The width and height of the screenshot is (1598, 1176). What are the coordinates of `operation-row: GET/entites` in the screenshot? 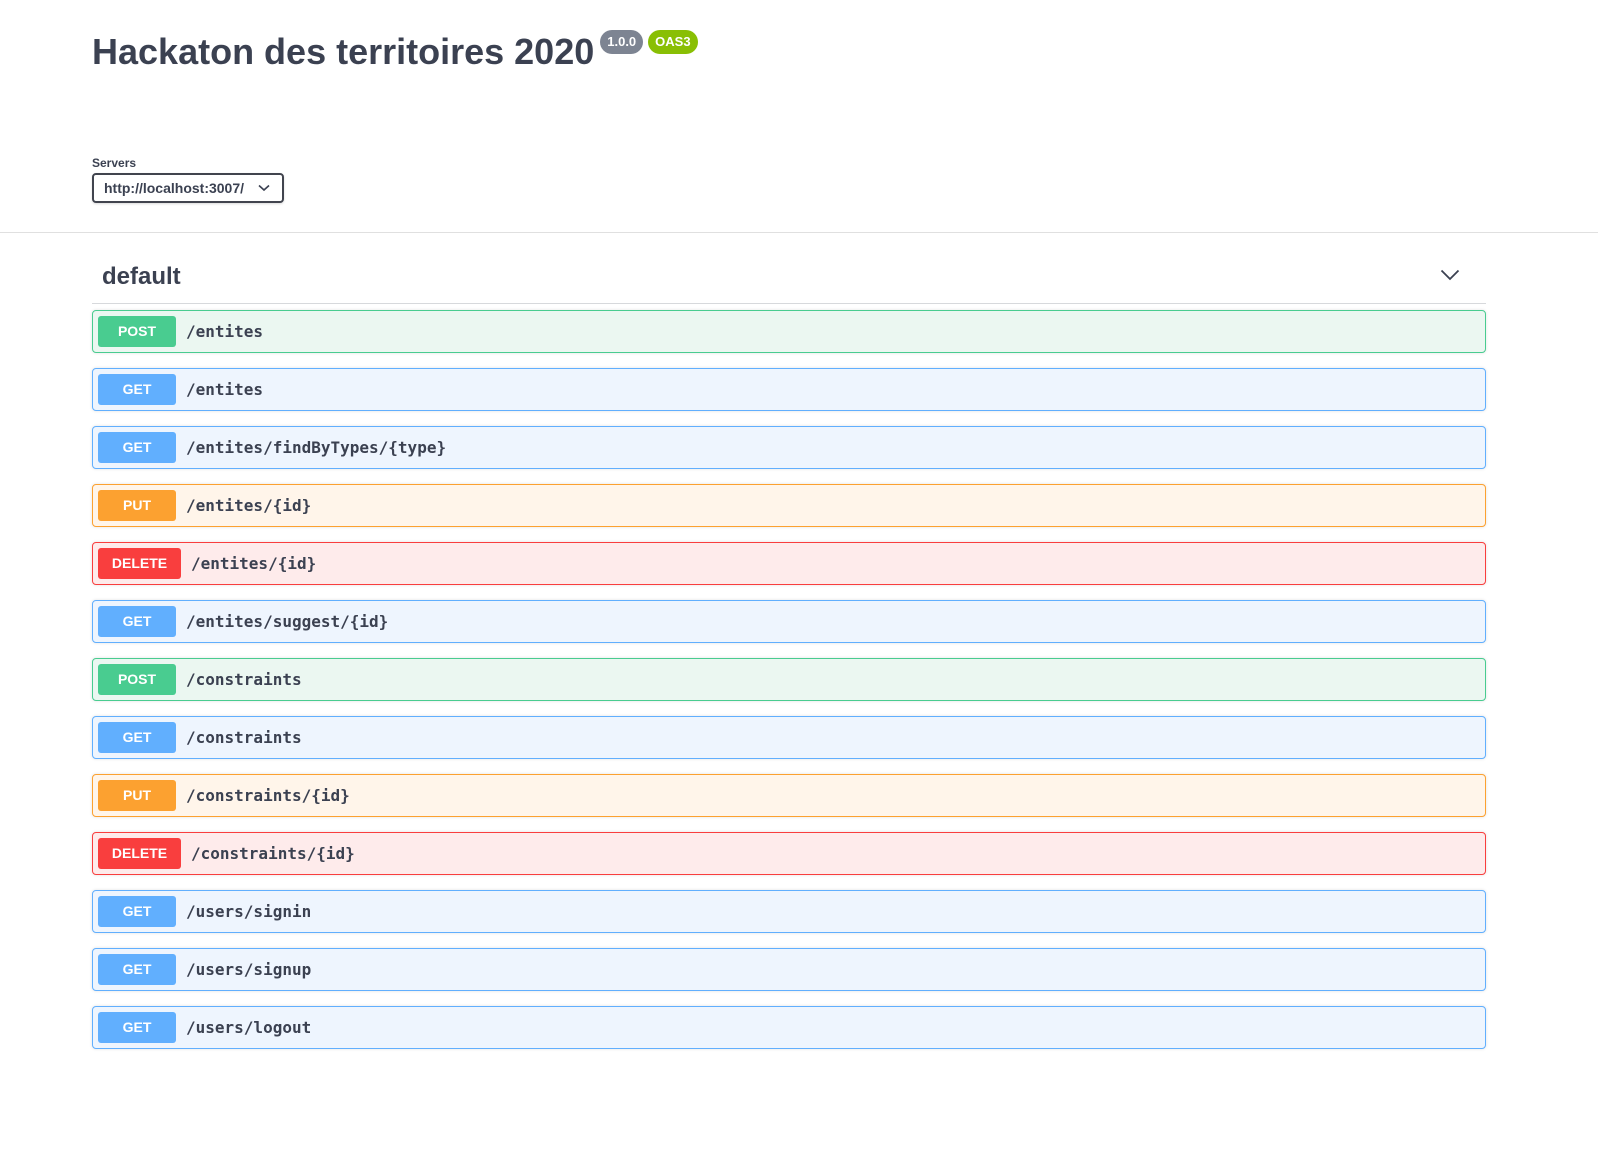 It's located at (789, 389).